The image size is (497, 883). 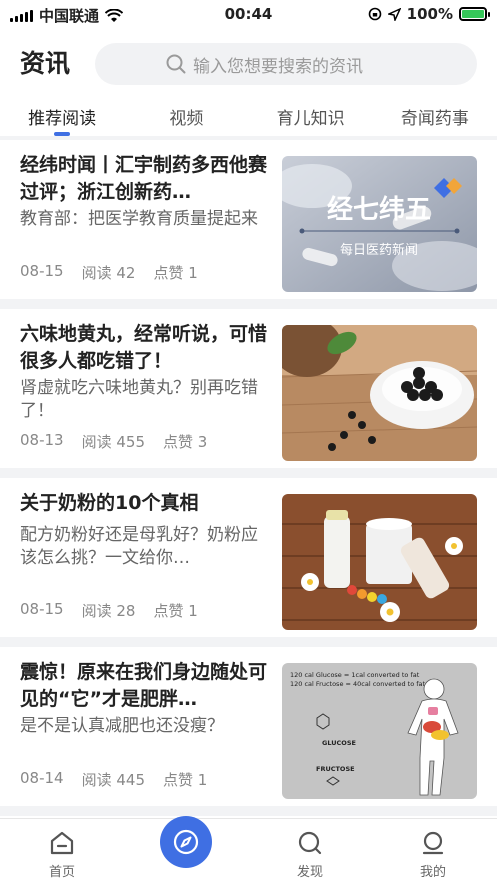 What do you see at coordinates (379, 250) in the screenshot?
I see `image-subtitle: 每日医药新闻` at bounding box center [379, 250].